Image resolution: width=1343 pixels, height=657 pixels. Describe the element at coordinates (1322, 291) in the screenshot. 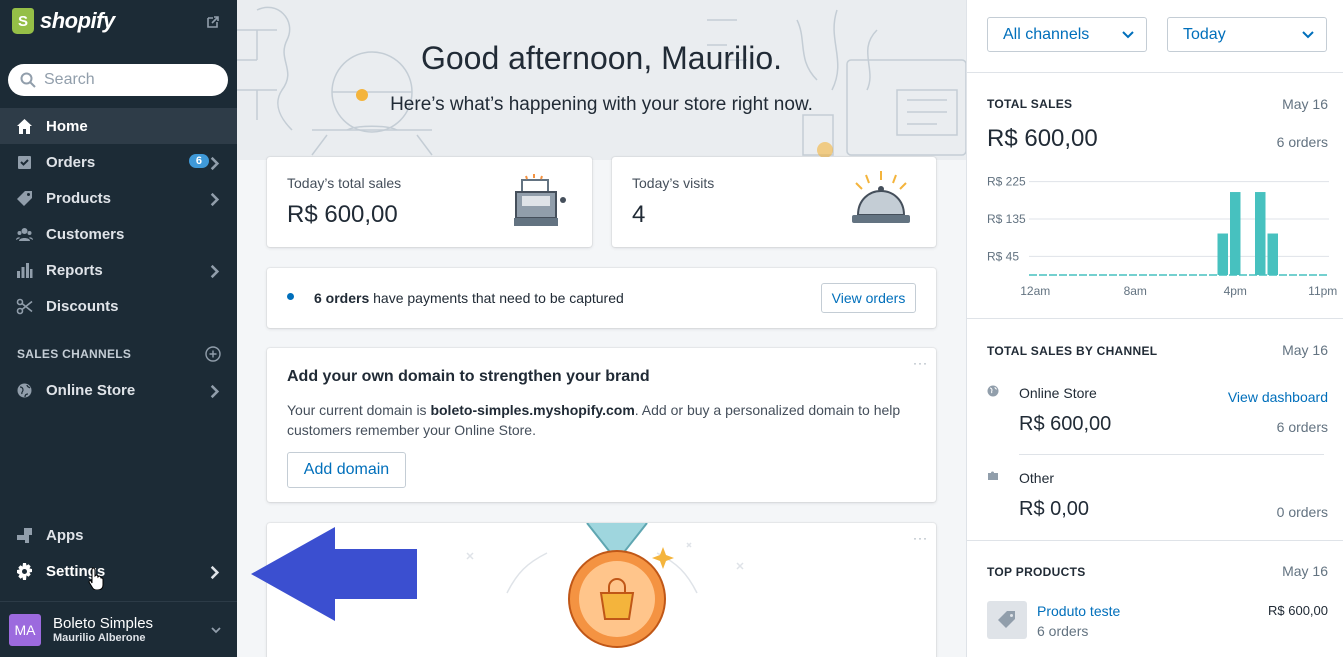

I see `chart-x-tick-label: 11pm` at that location.